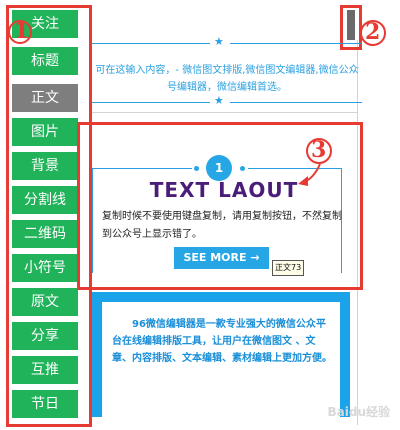 Image resolution: width=400 pixels, height=430 pixels. Describe the element at coordinates (221, 258) in the screenshot. I see `see-more-button: SEE MORE →` at that location.